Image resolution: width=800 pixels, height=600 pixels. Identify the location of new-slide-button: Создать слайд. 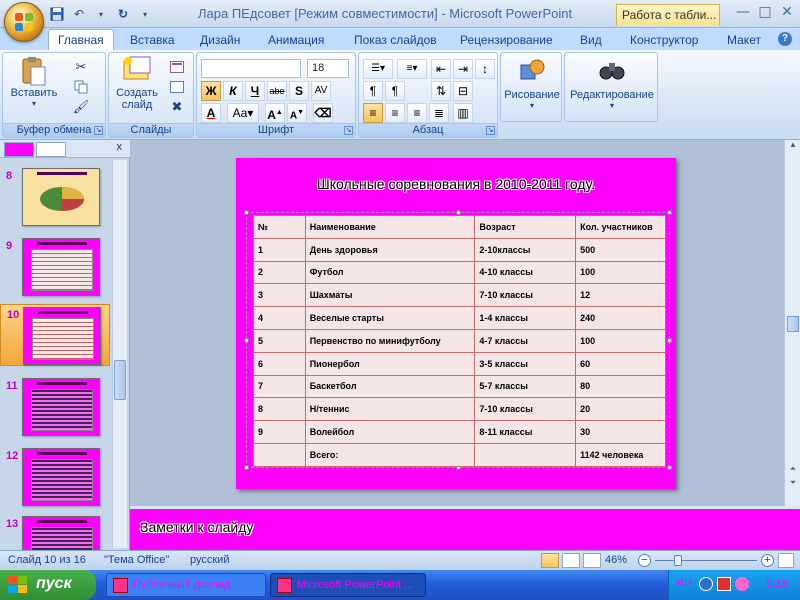
(137, 83).